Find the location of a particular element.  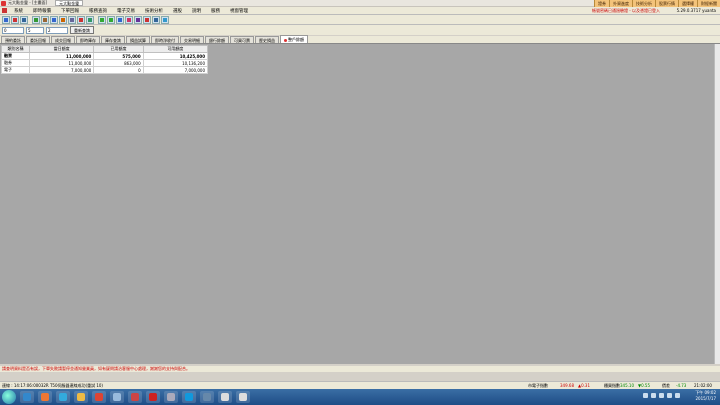

toolbar is located at coordinates (360, 20).